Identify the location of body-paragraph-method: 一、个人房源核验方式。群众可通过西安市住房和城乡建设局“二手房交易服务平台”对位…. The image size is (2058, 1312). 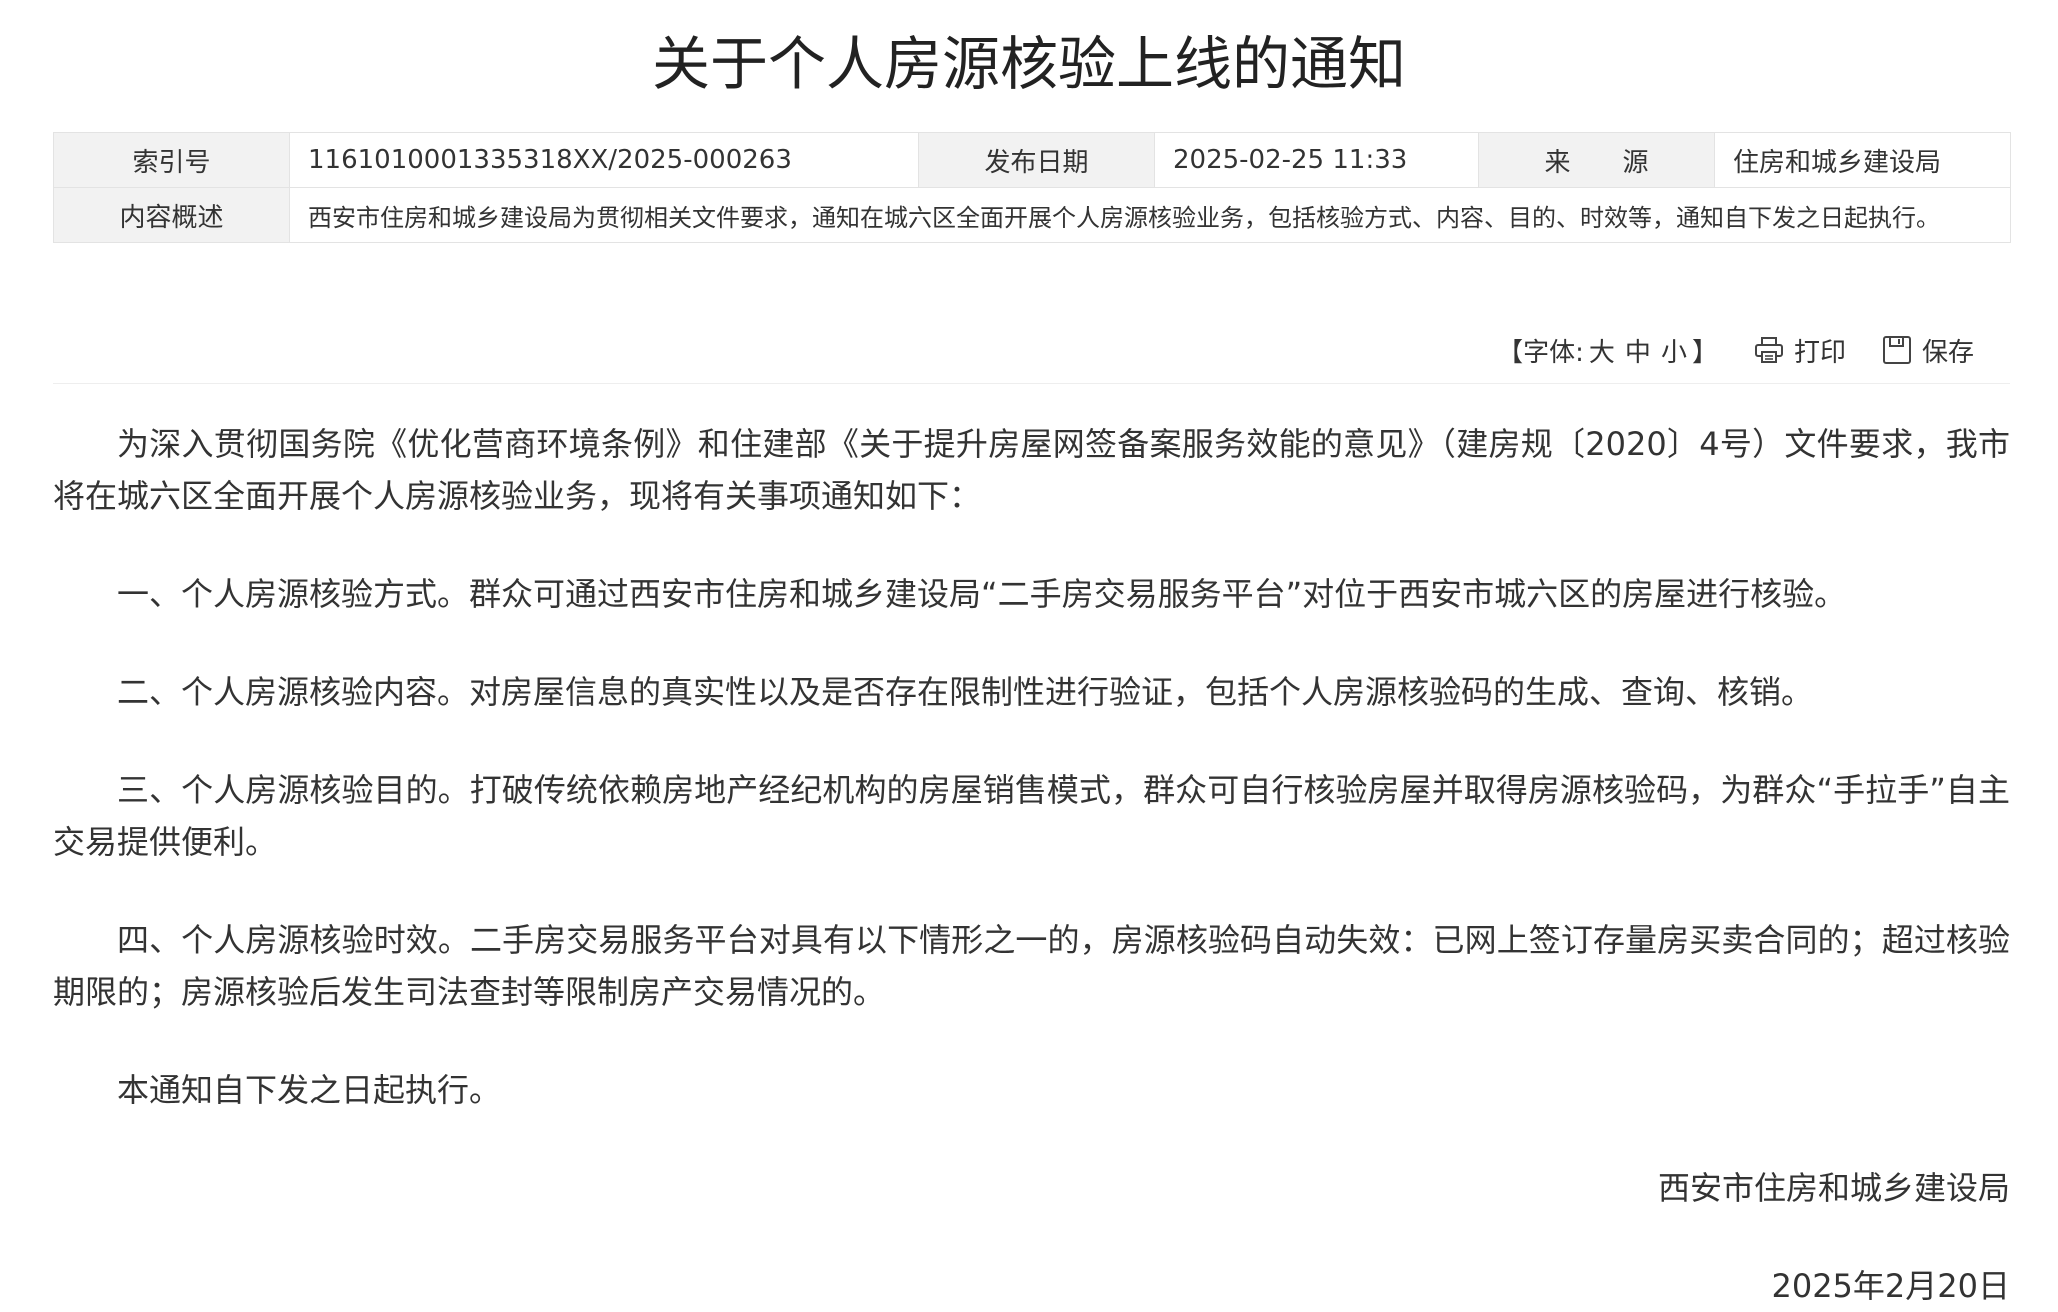
(982, 594).